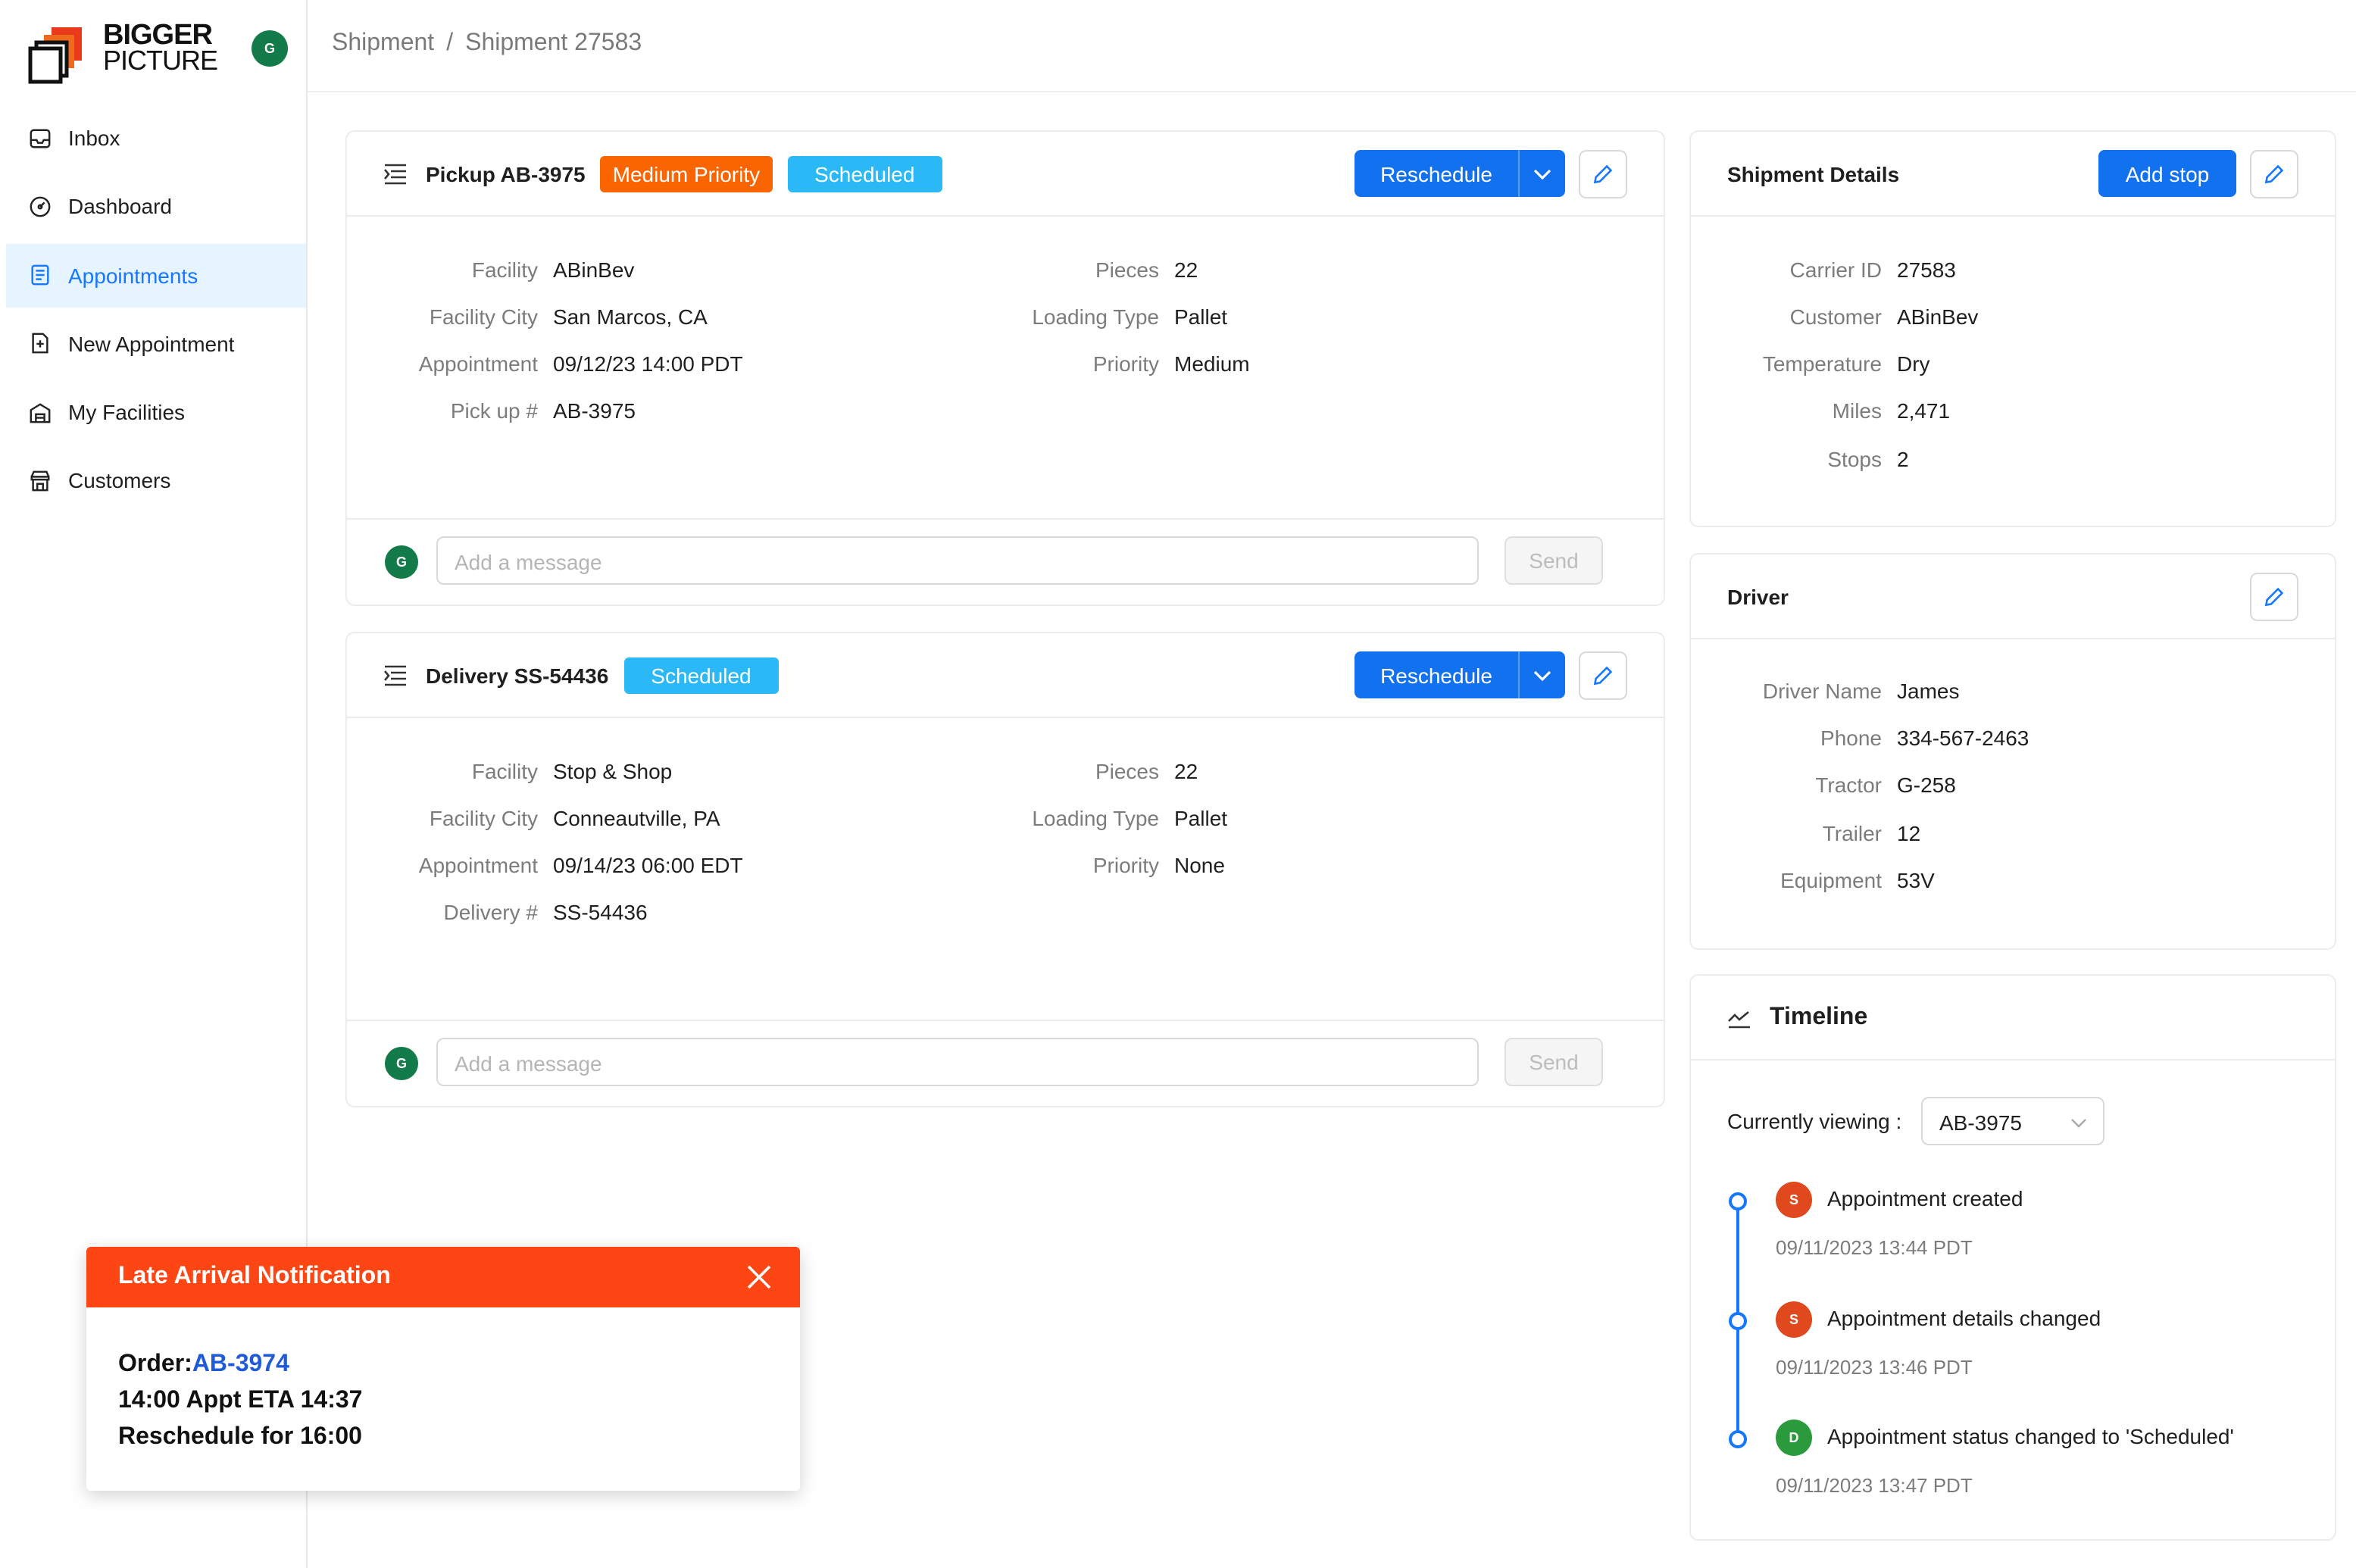 Image resolution: width=2356 pixels, height=1568 pixels. Describe the element at coordinates (1814, 173) in the screenshot. I see `shipment-details-title: Shipment Details` at that location.